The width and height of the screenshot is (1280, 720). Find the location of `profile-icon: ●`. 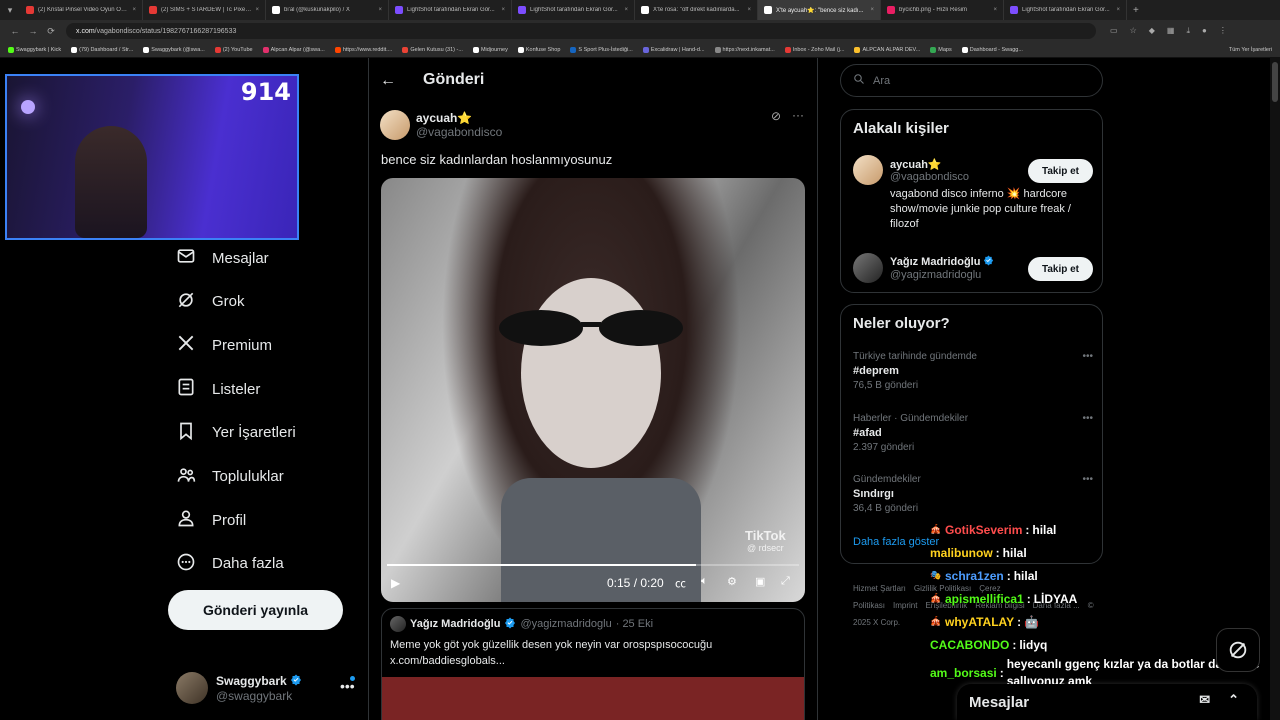

profile-icon: ● is located at coordinates (1204, 31).